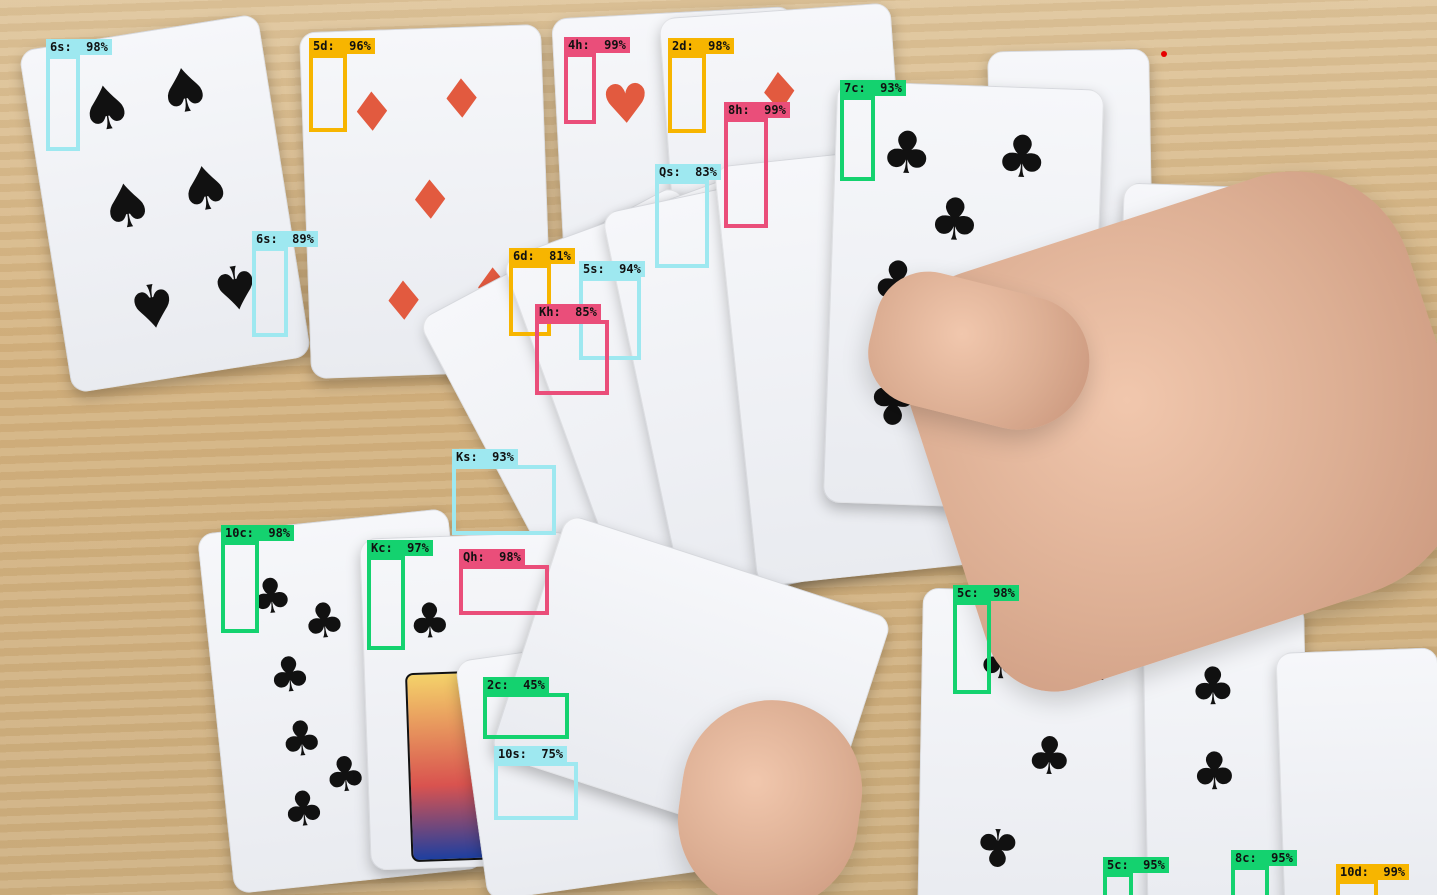 The width and height of the screenshot is (1437, 895). Describe the element at coordinates (516, 685) in the screenshot. I see `detection-label: 2c: 45%` at that location.